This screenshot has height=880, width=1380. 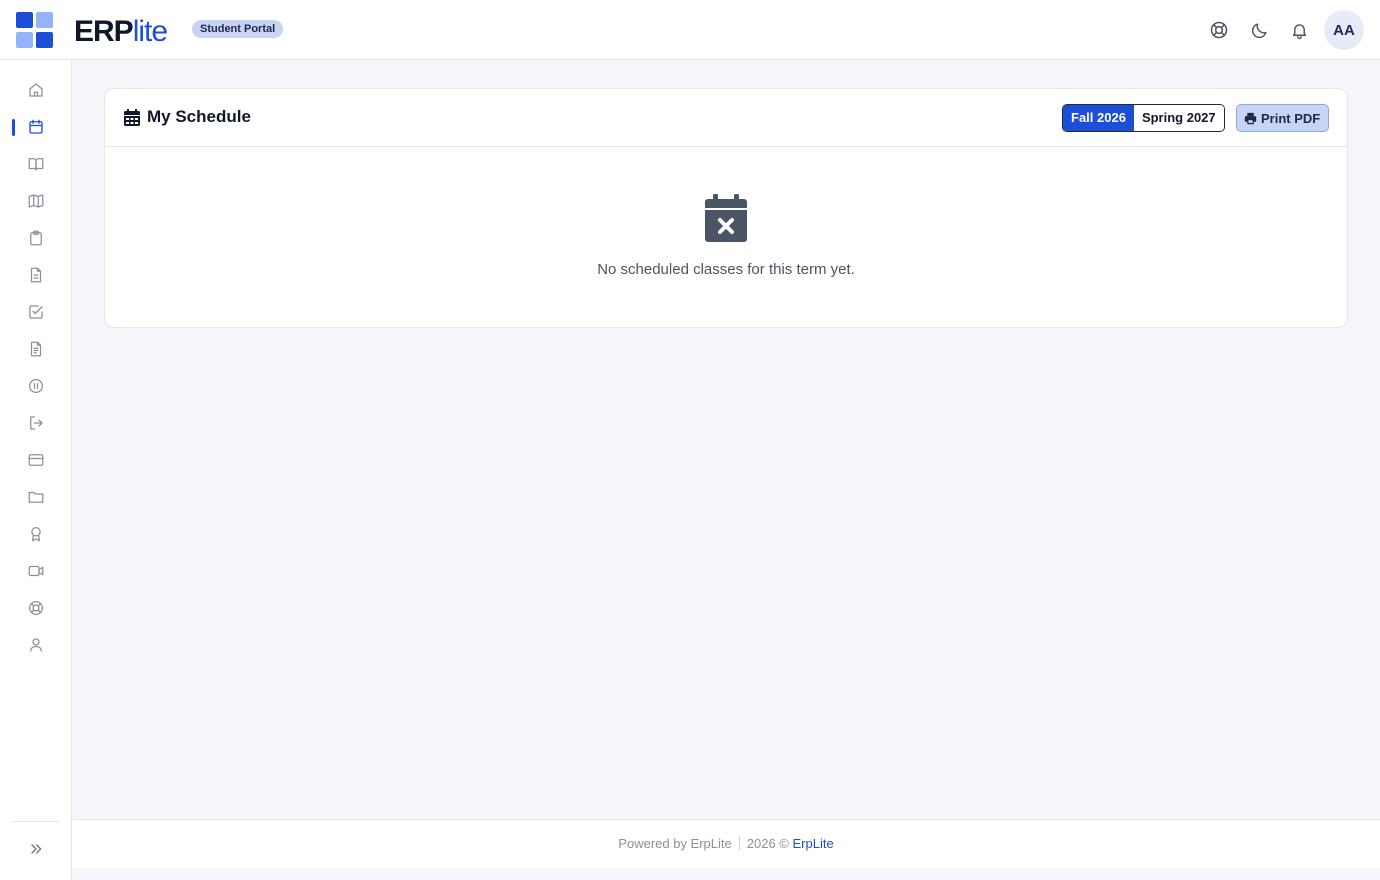 I want to click on term-button-spring-2027: Spring 2027, so click(x=1178, y=118).